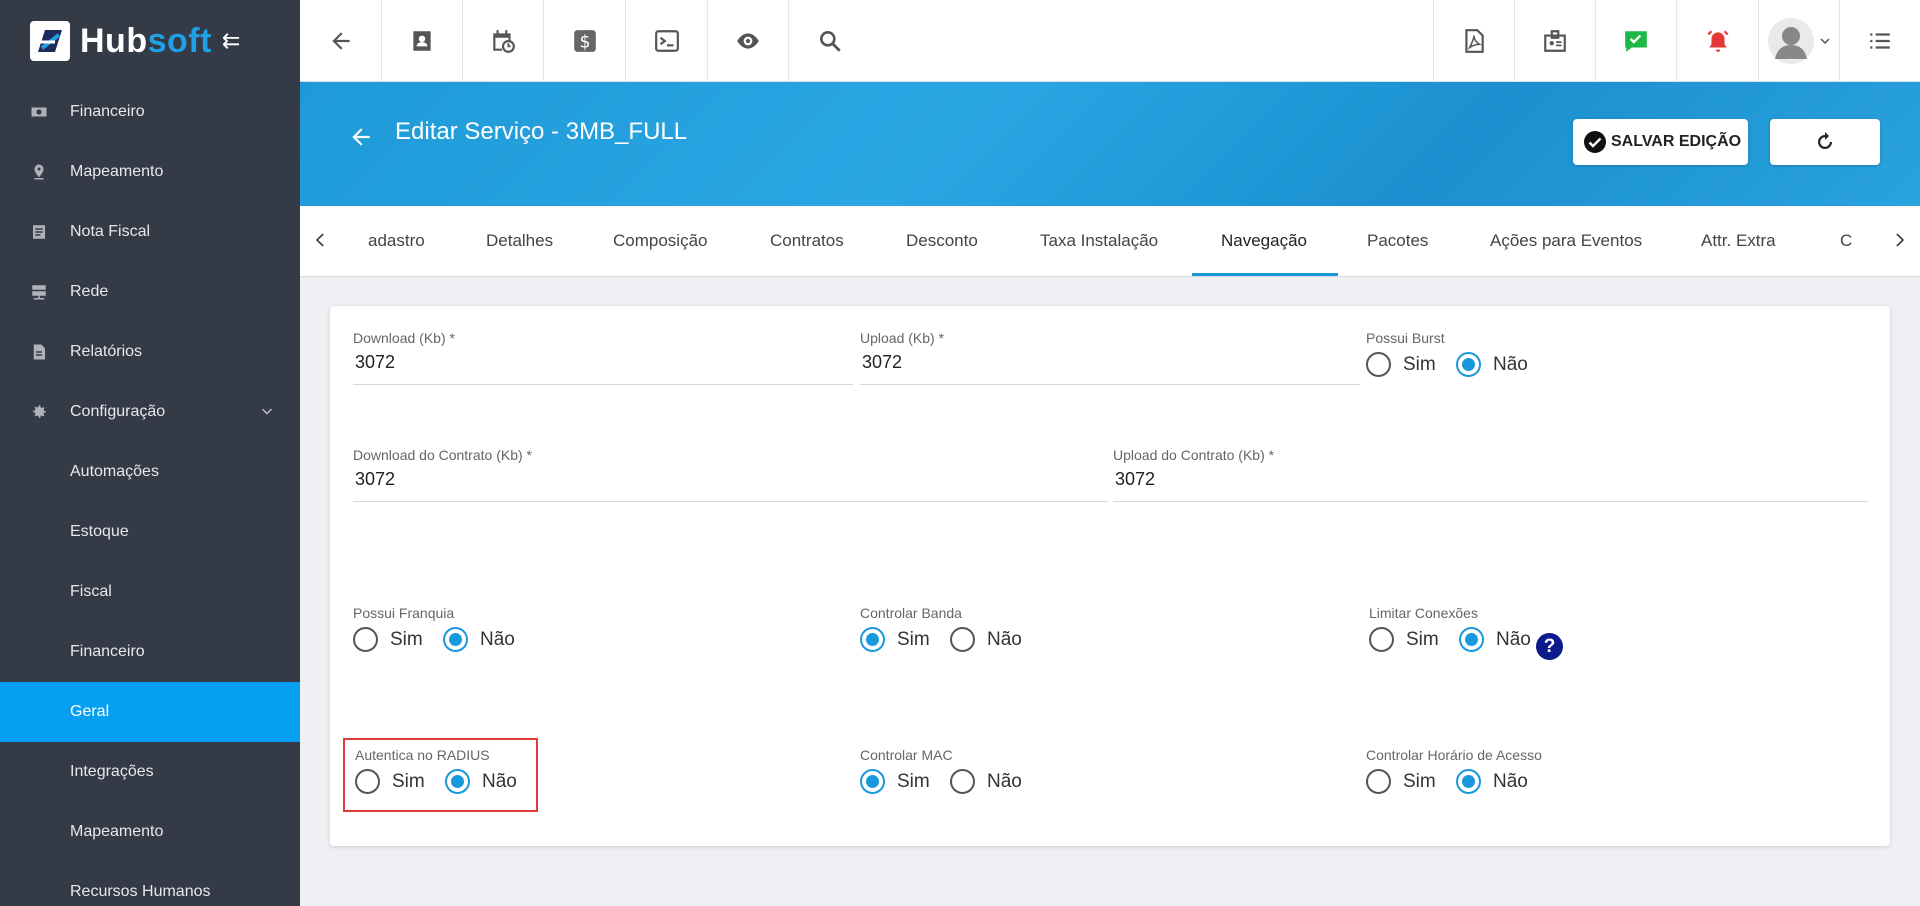  What do you see at coordinates (150, 884) in the screenshot?
I see `sidebar-subitem-recursos-humanos: Recursos Humanos` at bounding box center [150, 884].